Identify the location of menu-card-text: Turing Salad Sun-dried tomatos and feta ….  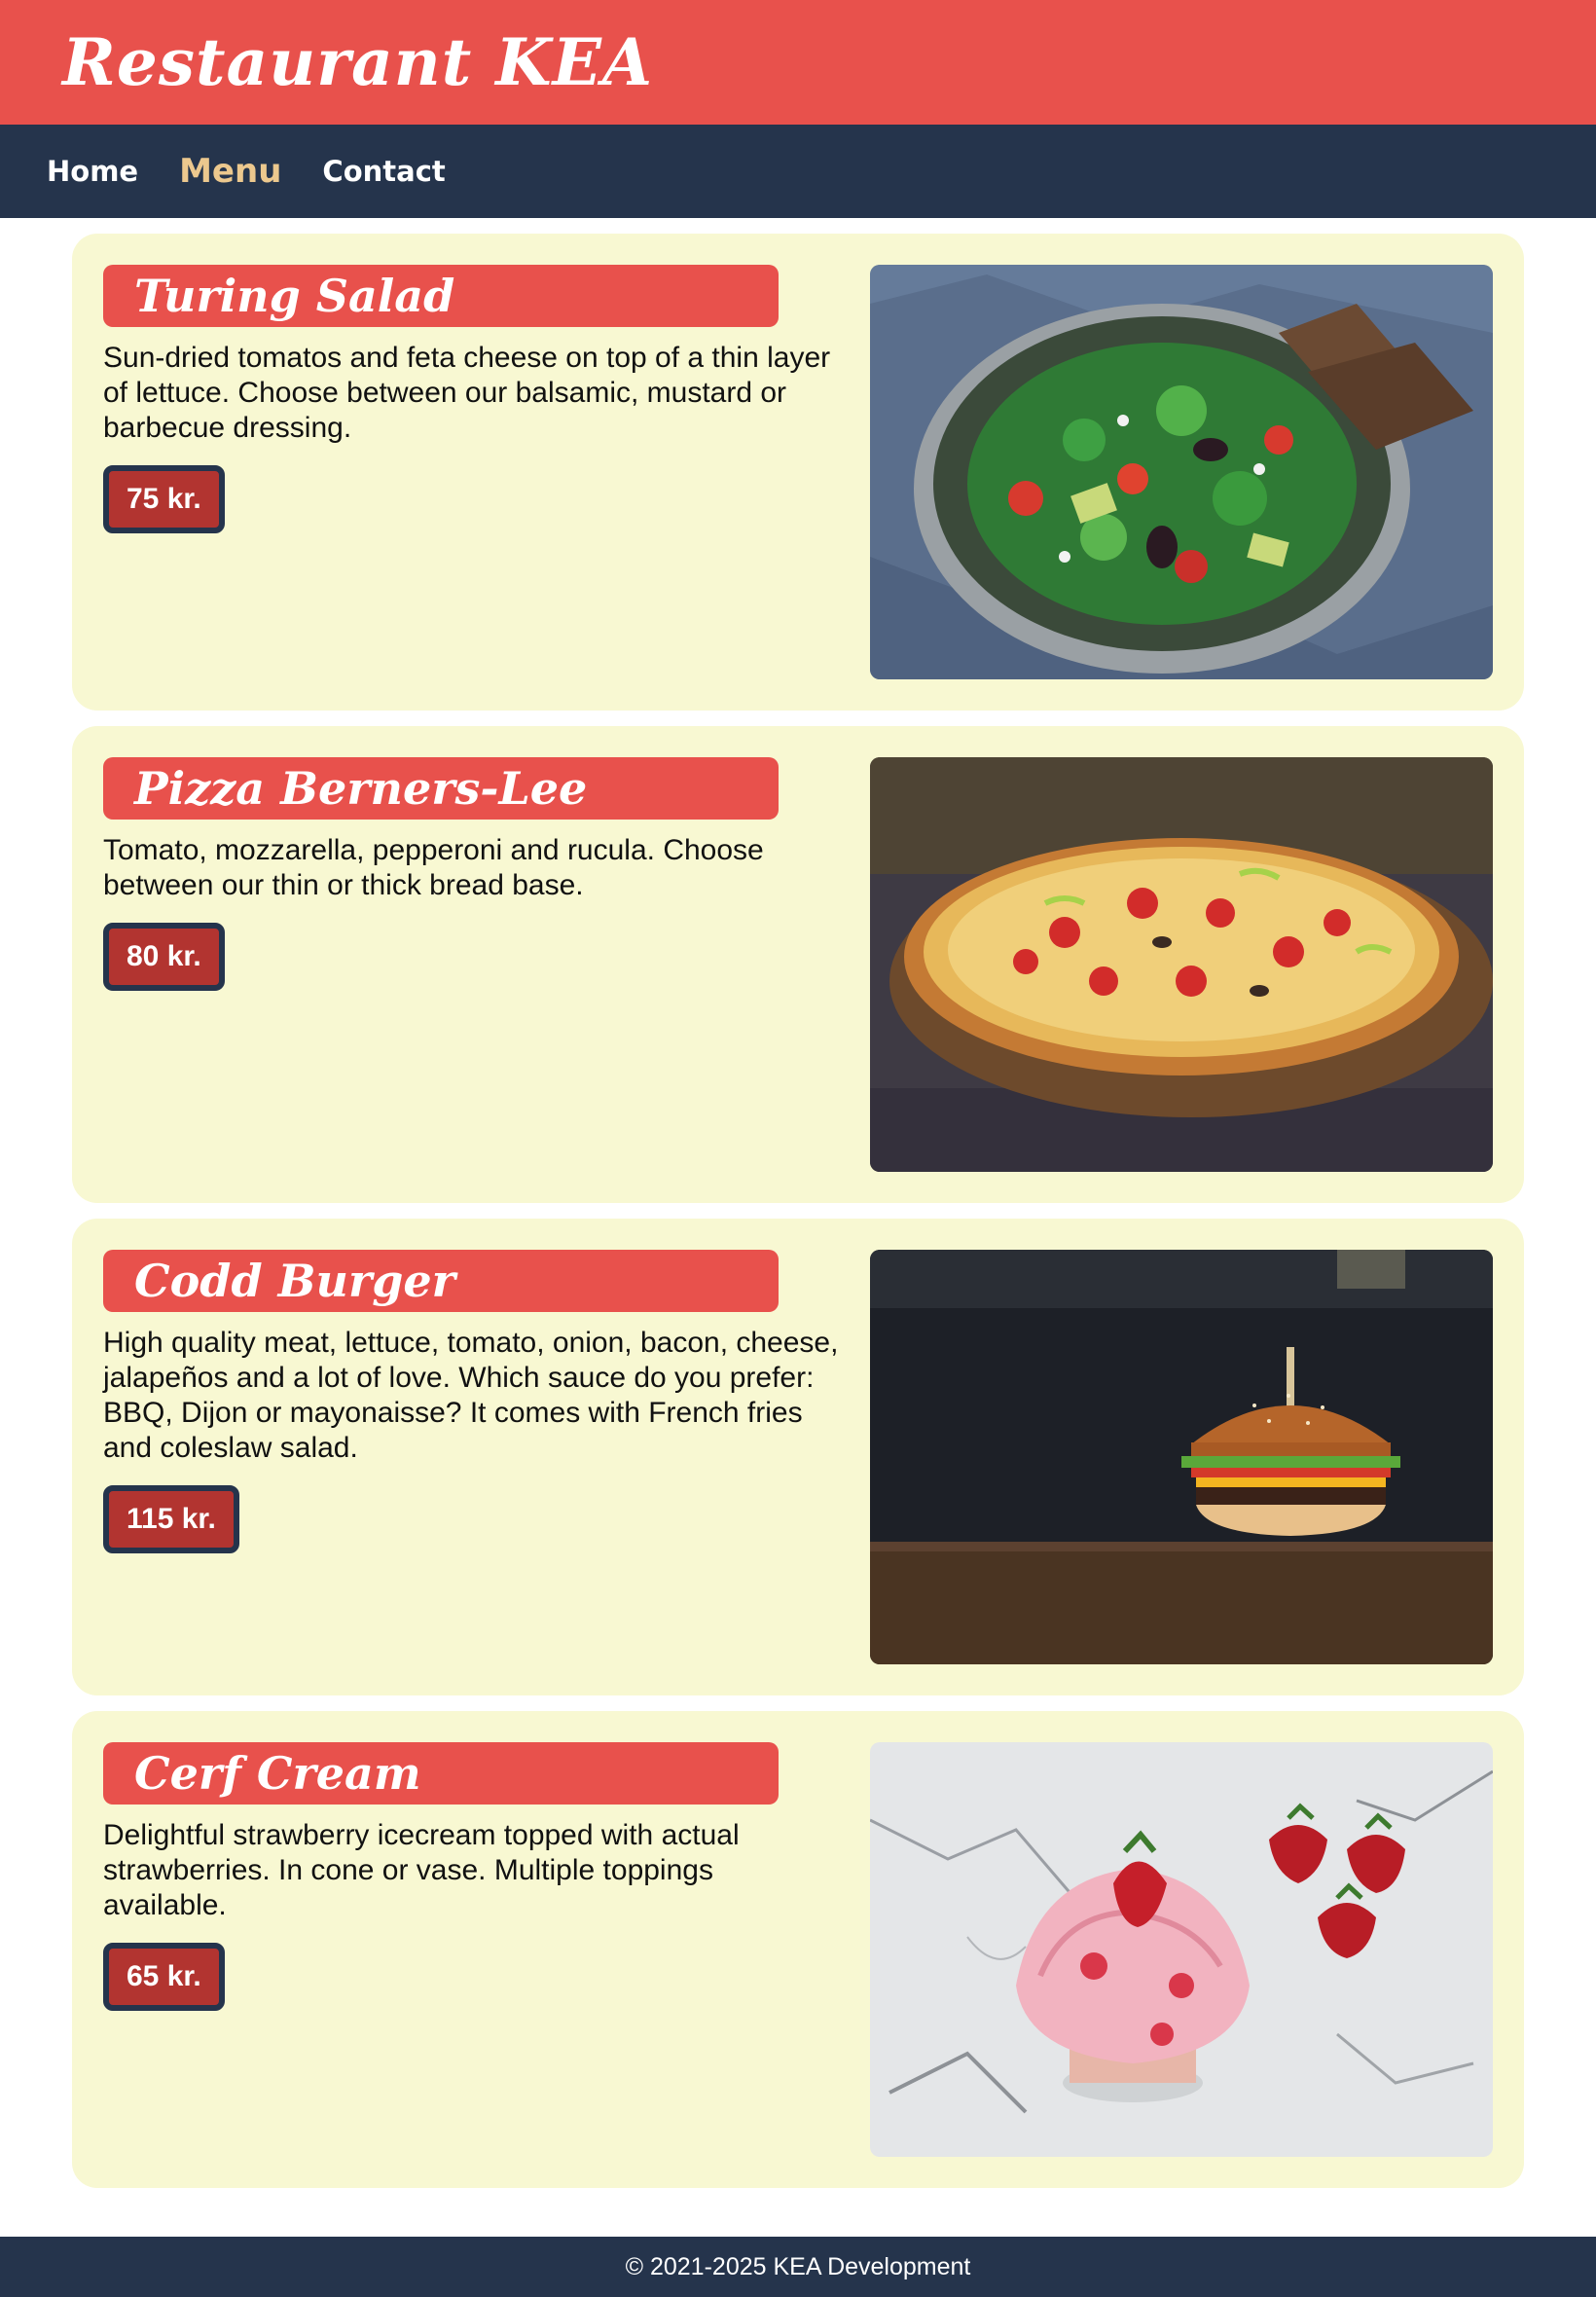
(473, 472).